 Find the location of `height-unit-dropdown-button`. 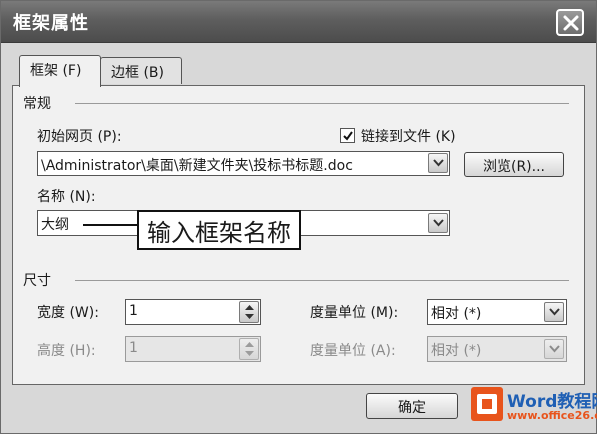

height-unit-dropdown-button is located at coordinates (554, 349).